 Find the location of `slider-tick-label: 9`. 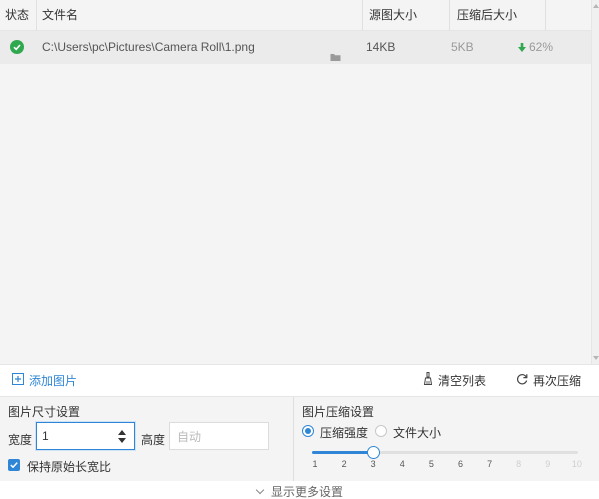

slider-tick-label: 9 is located at coordinates (548, 464).